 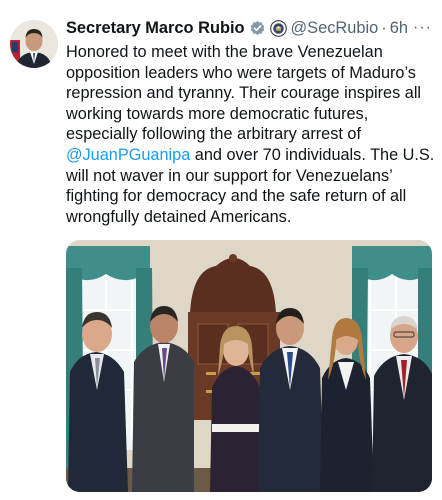 I want to click on author-name: Secretary Marco Rubio, so click(x=155, y=28).